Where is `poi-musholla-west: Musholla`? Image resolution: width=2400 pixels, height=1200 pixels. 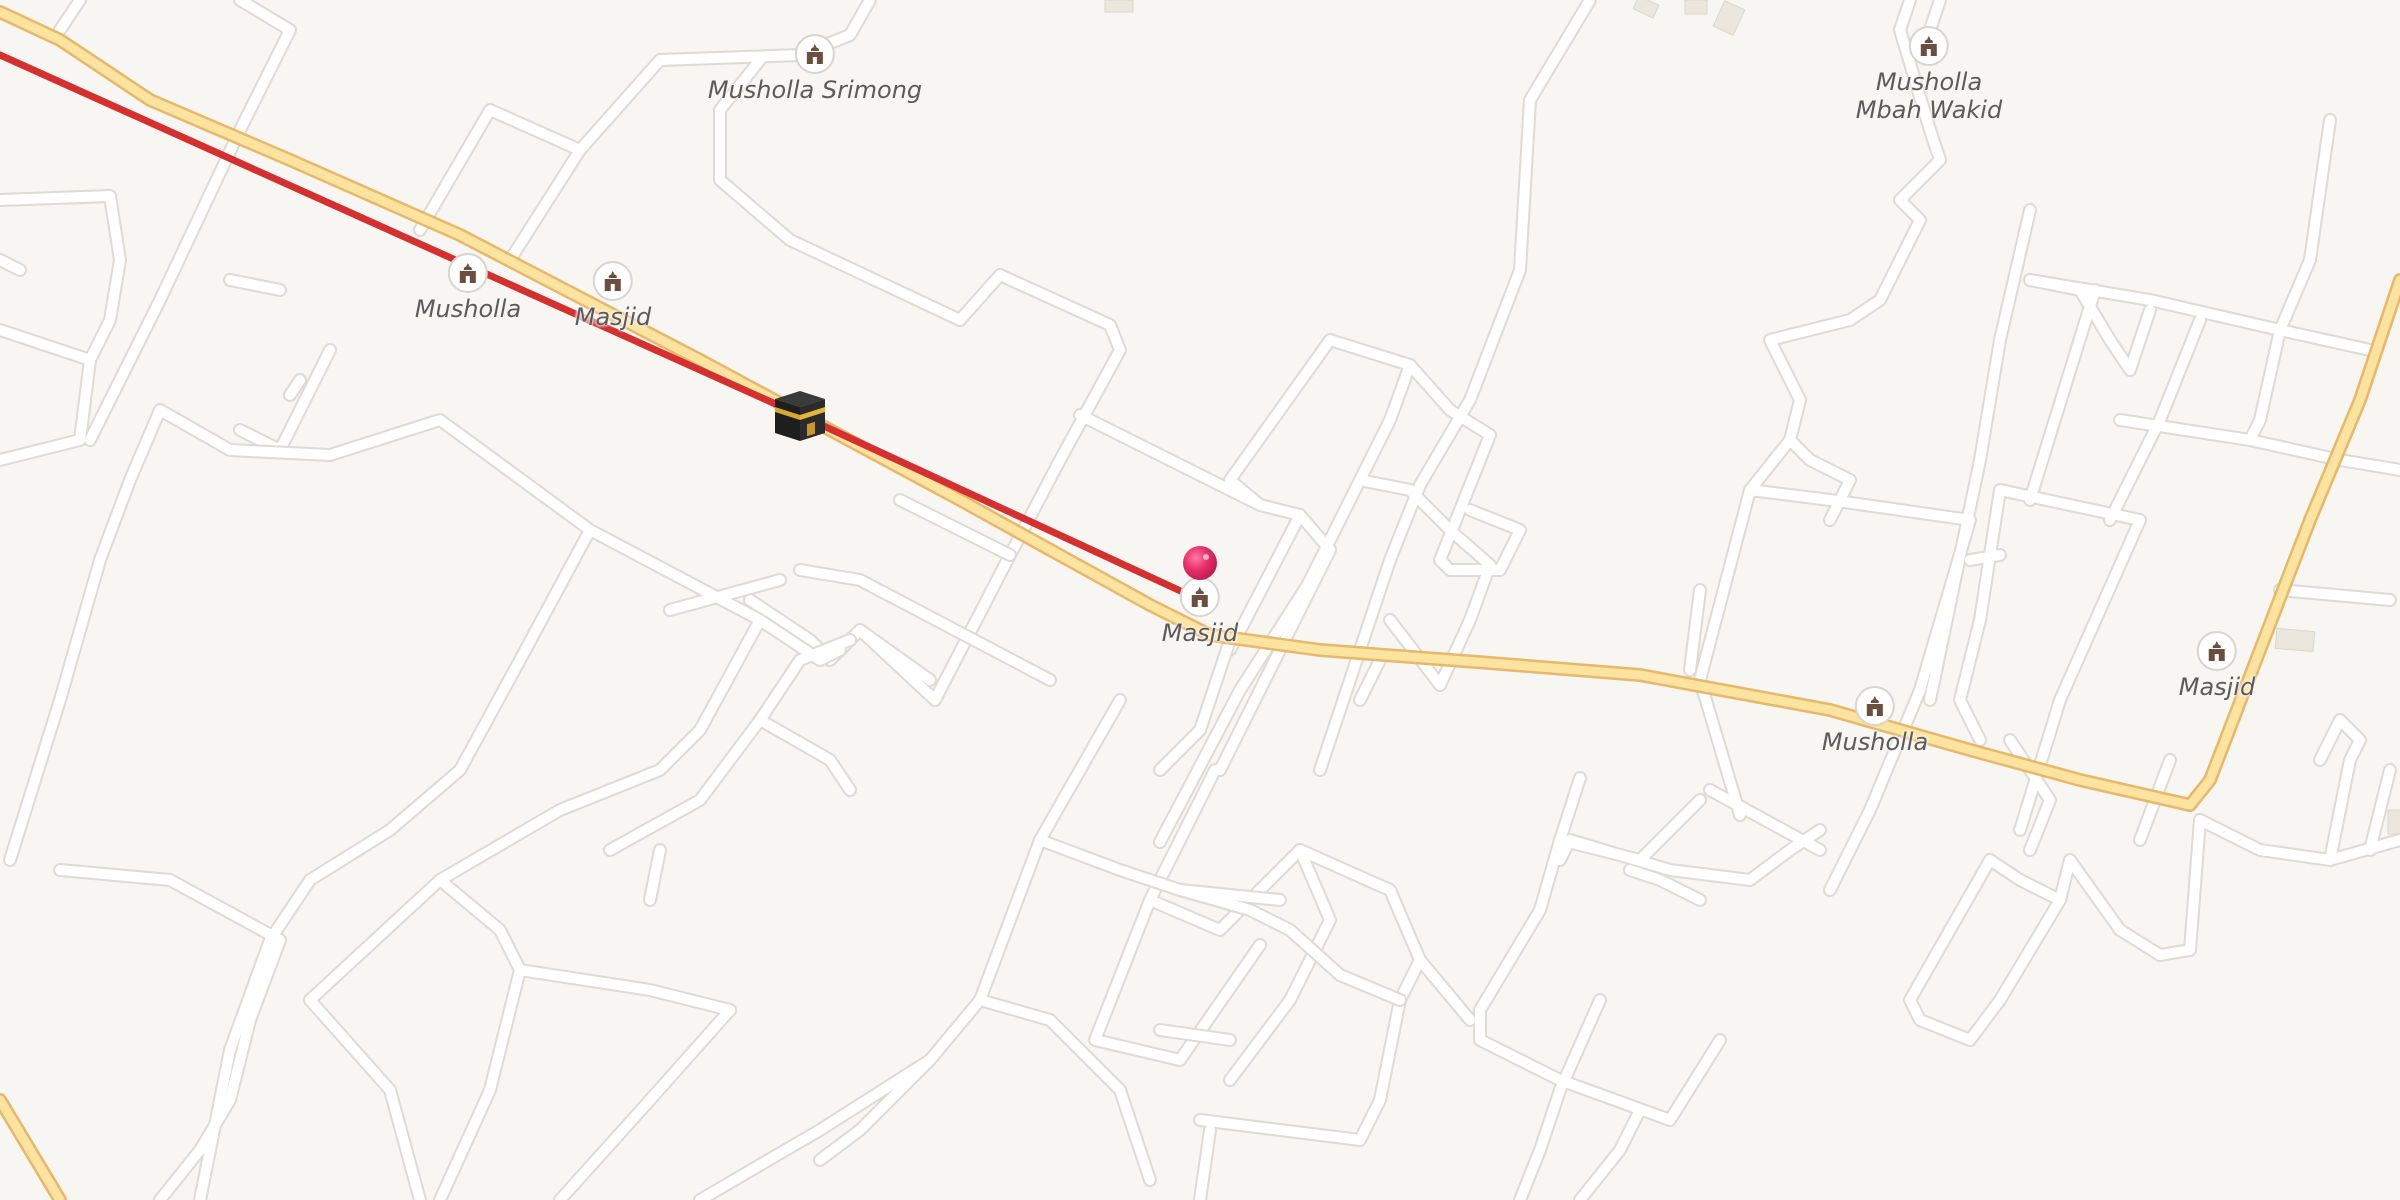
poi-musholla-west: Musholla is located at coordinates (468, 288).